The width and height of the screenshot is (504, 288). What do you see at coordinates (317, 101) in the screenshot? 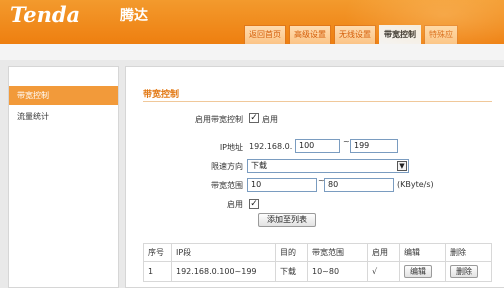
I see `title-divider` at bounding box center [317, 101].